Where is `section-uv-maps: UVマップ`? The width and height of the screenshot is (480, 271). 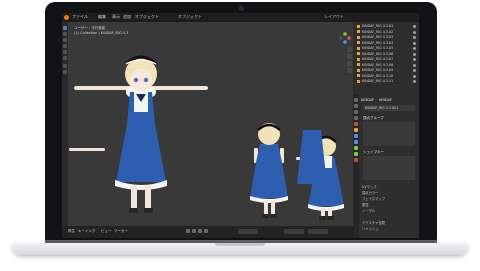
section-uv-maps: UVマップ is located at coordinates (369, 186).